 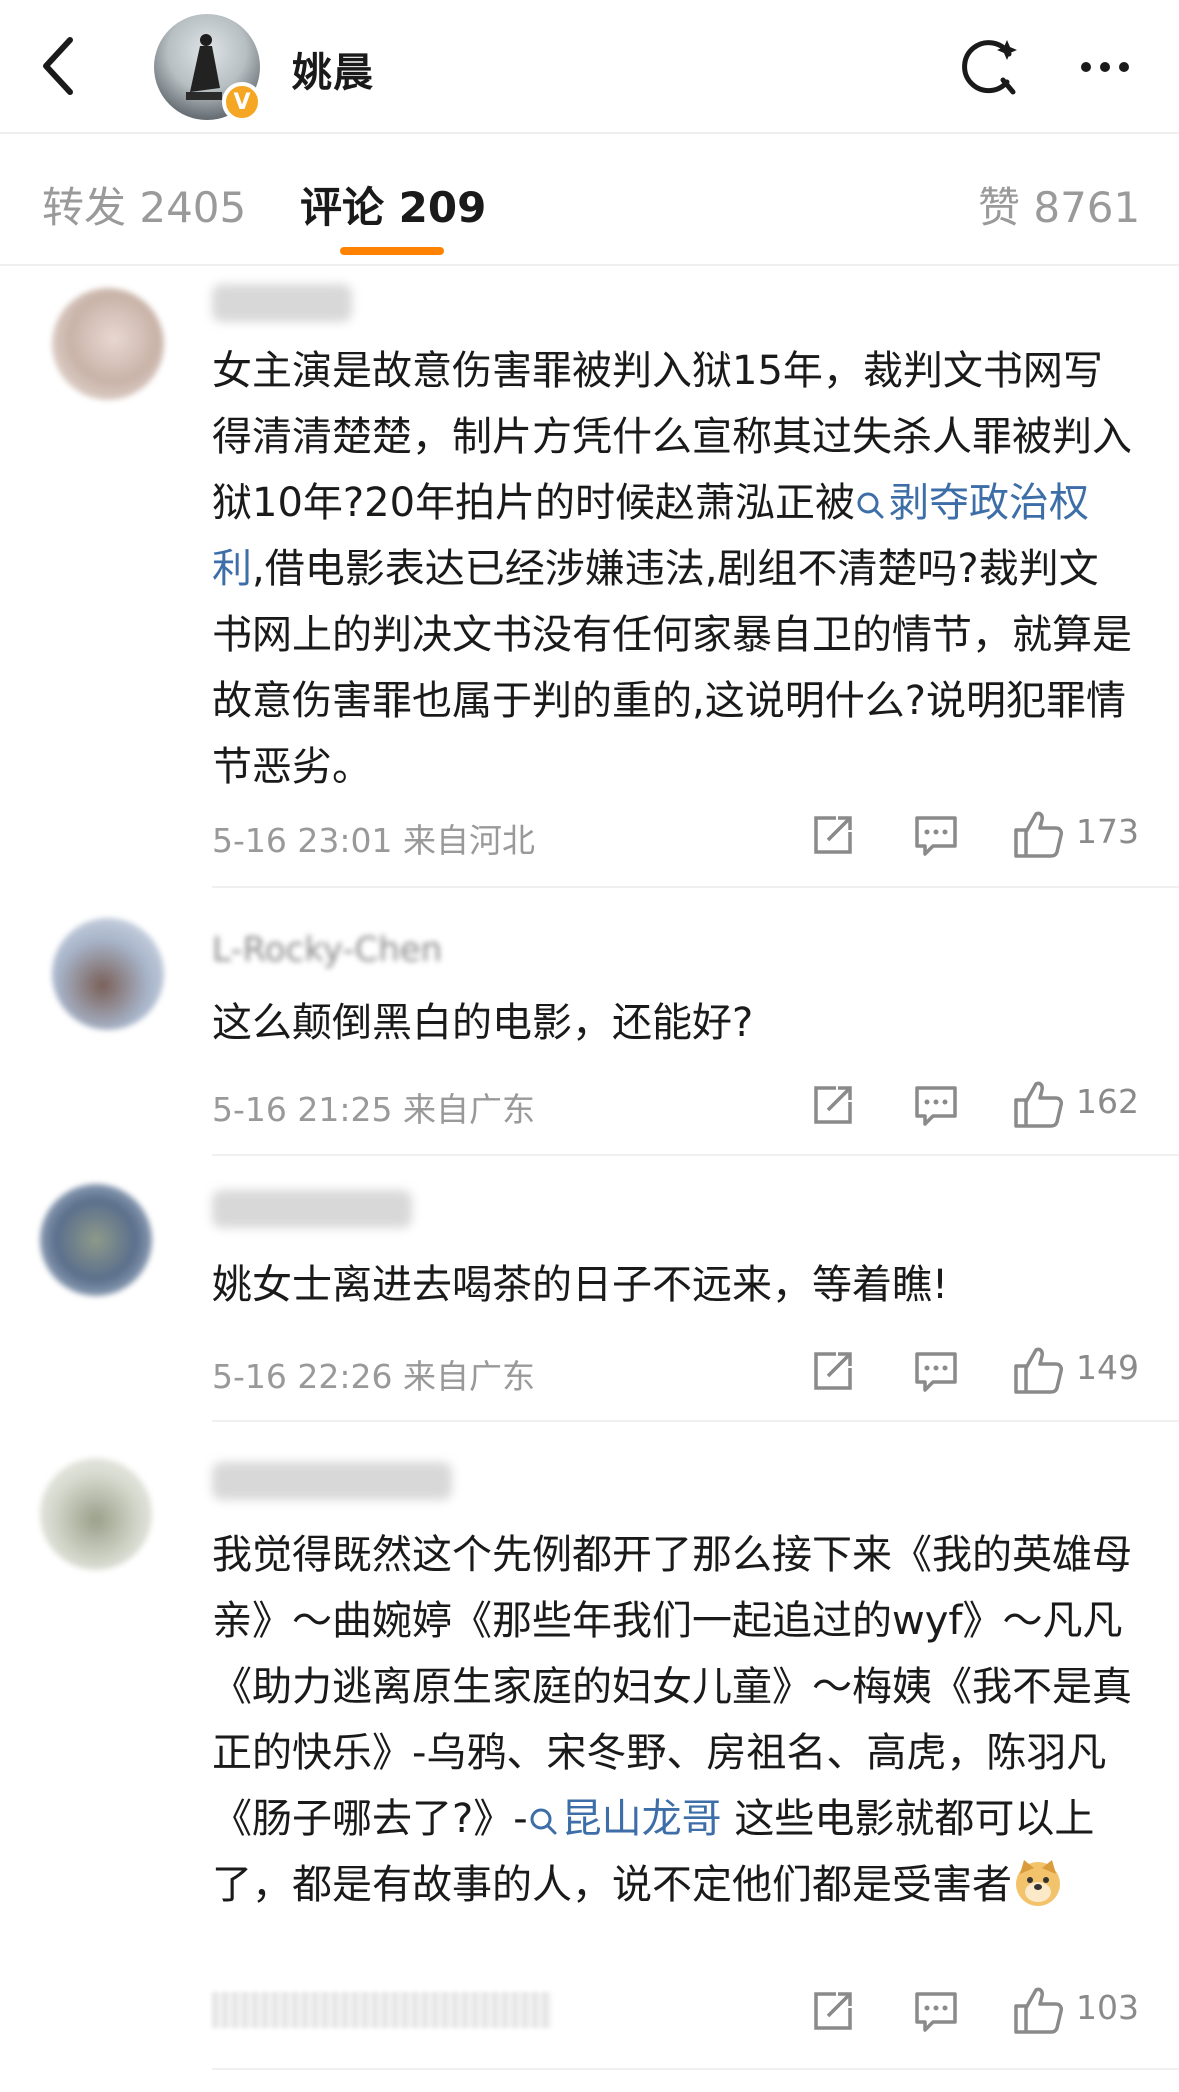 I want to click on more-button, so click(x=1105, y=67).